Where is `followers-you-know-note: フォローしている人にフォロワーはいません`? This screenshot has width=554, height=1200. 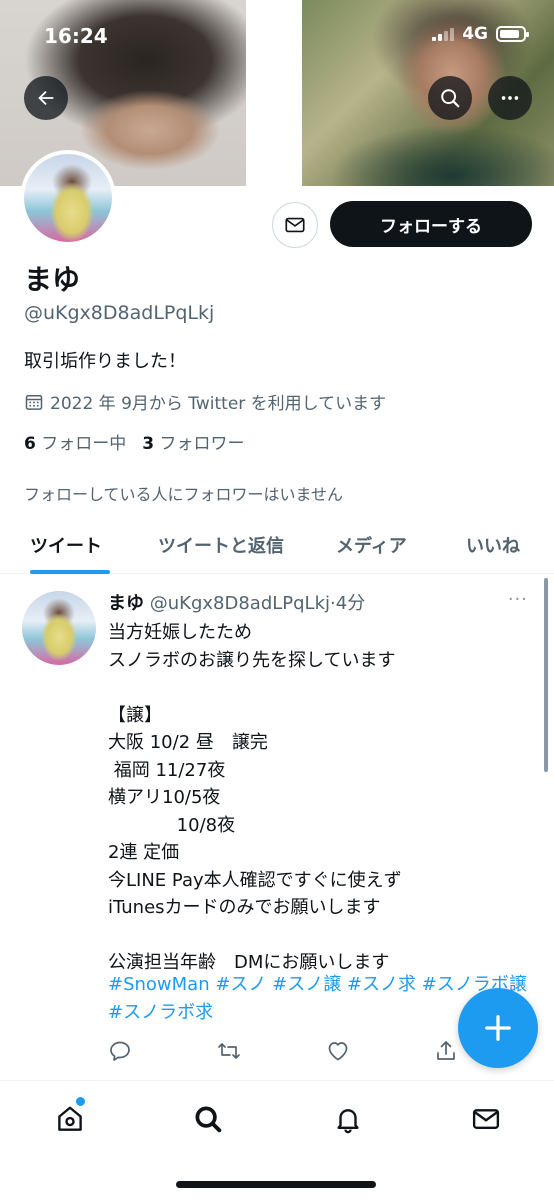 followers-you-know-note: フォローしている人にフォロワーはいません is located at coordinates (184, 494).